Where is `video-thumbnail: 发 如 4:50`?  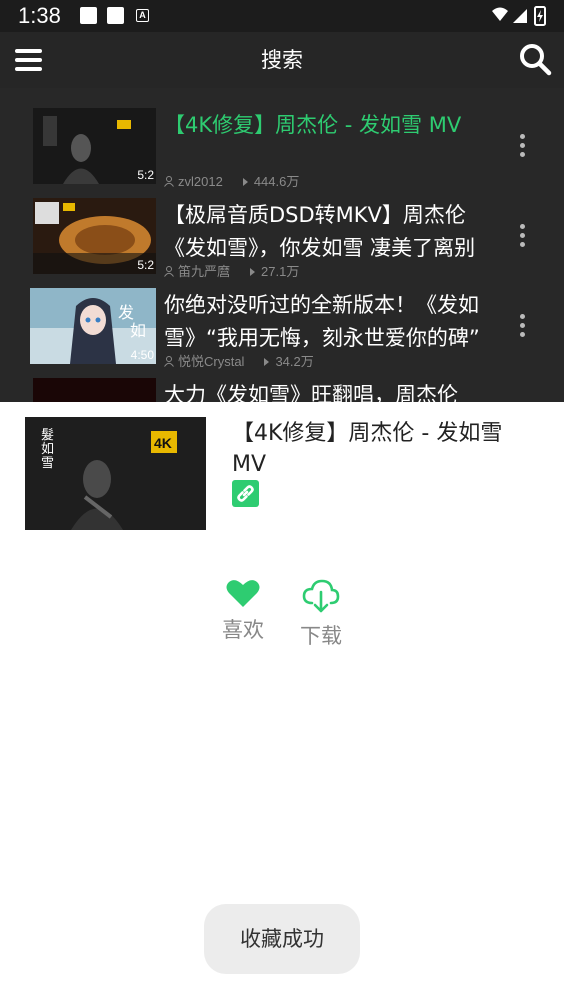 video-thumbnail: 发 如 4:50 is located at coordinates (93, 326).